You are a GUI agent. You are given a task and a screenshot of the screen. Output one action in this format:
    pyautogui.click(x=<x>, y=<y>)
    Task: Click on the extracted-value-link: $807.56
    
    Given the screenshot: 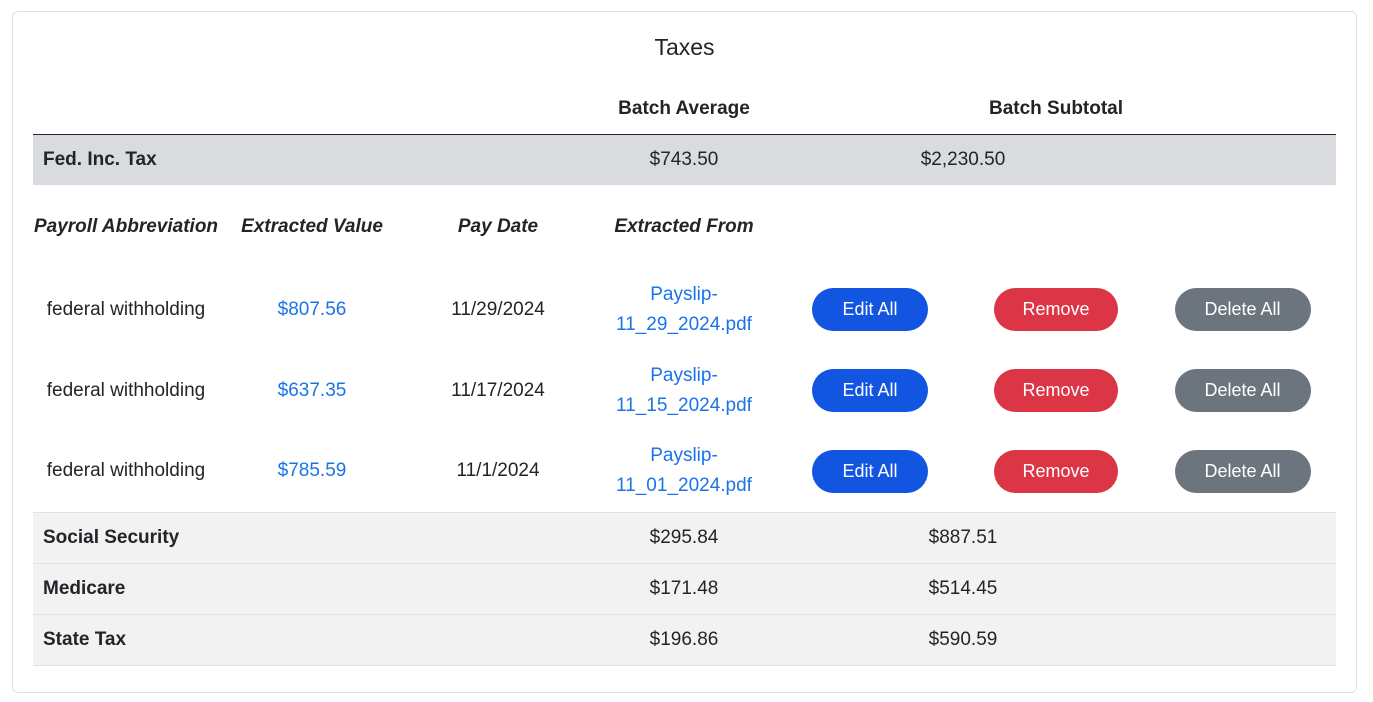 What is the action you would take?
    pyautogui.click(x=312, y=309)
    